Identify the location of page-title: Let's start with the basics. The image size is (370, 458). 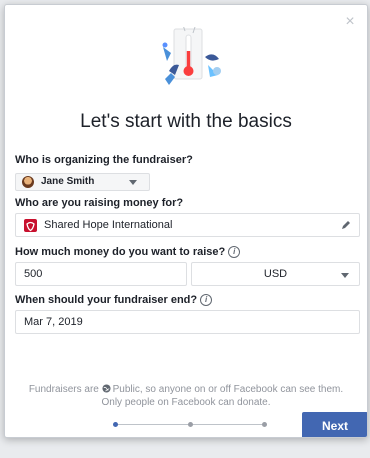
(186, 121).